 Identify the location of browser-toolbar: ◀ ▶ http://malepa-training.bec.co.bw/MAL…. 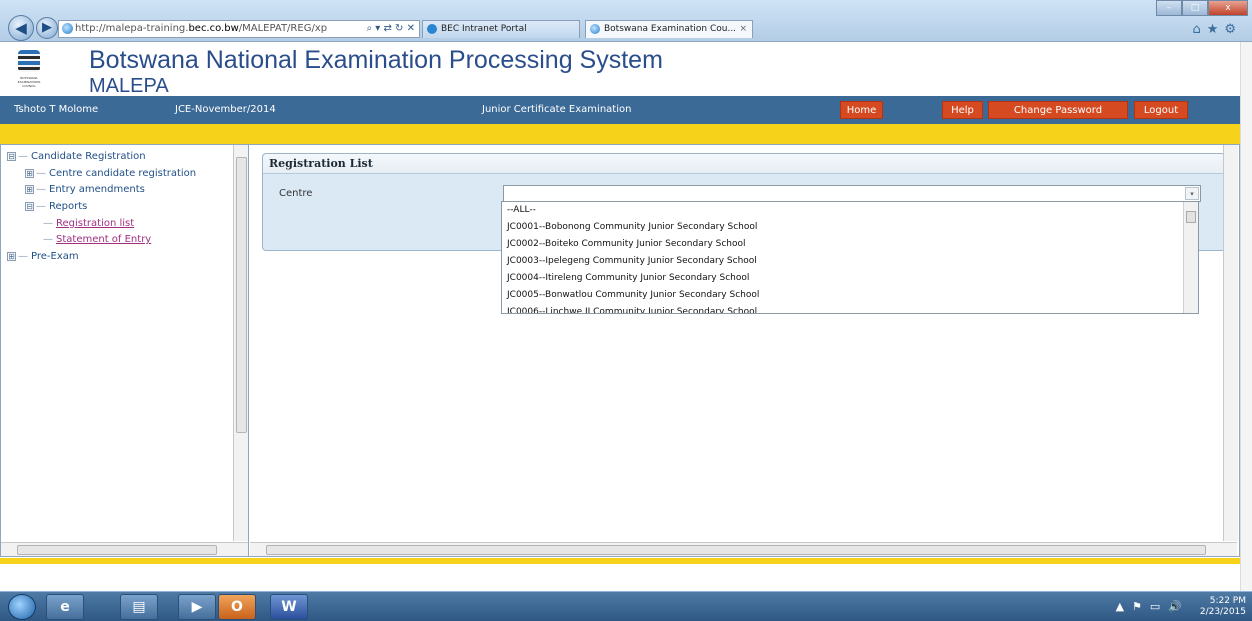
(626, 21).